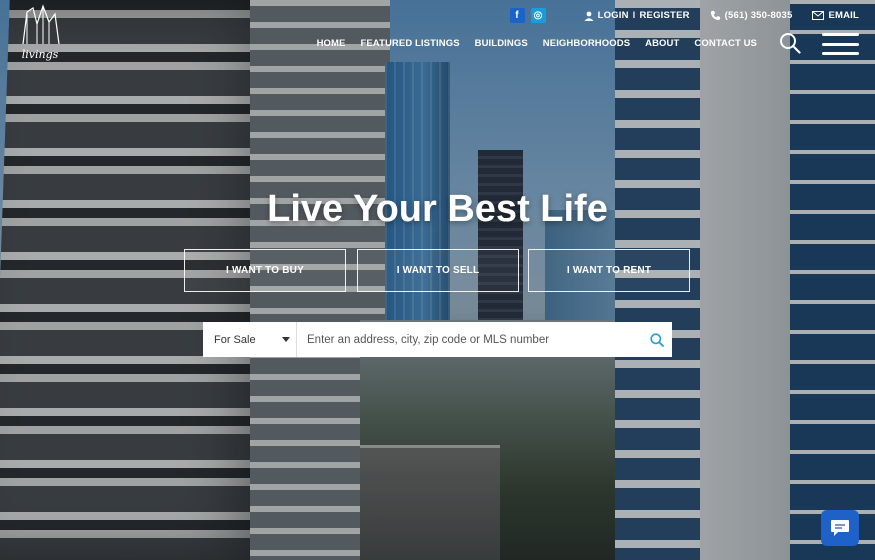 This screenshot has height=560, width=875. I want to click on hero-headline: Live Your Best Life, so click(437, 209).